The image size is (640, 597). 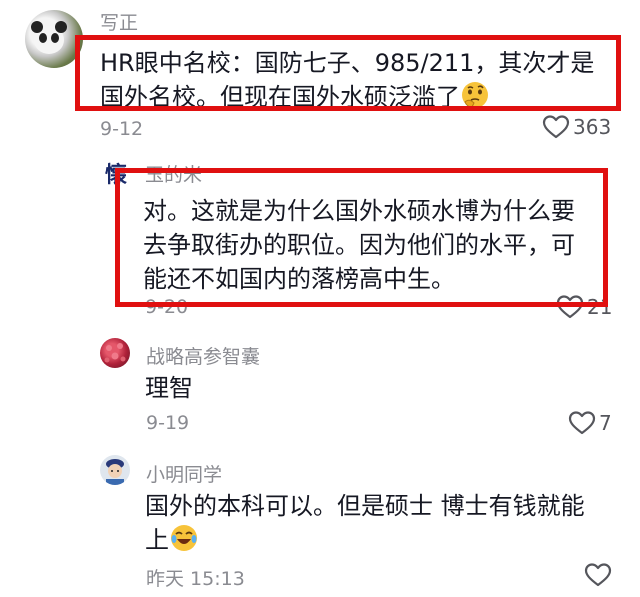 What do you see at coordinates (299, 279) in the screenshot?
I see `comment-text-line: 能还不如国内的落榜高中生。` at bounding box center [299, 279].